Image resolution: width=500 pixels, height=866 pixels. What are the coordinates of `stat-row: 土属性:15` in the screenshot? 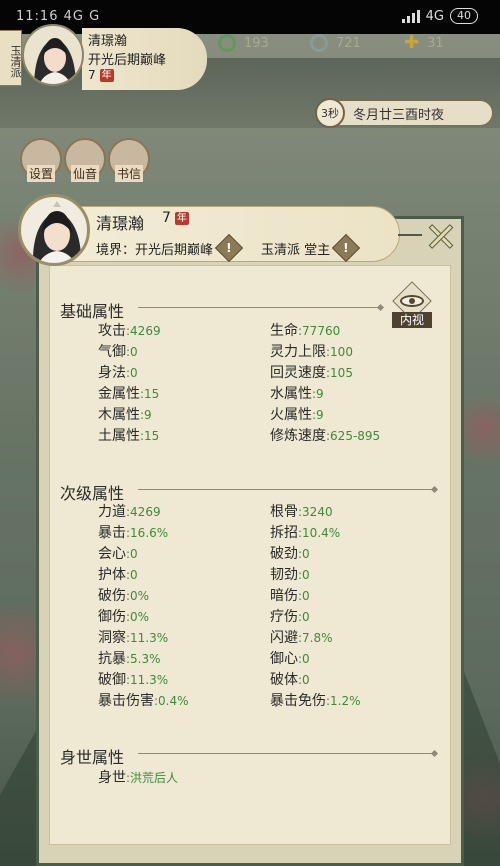 It's located at (128, 435).